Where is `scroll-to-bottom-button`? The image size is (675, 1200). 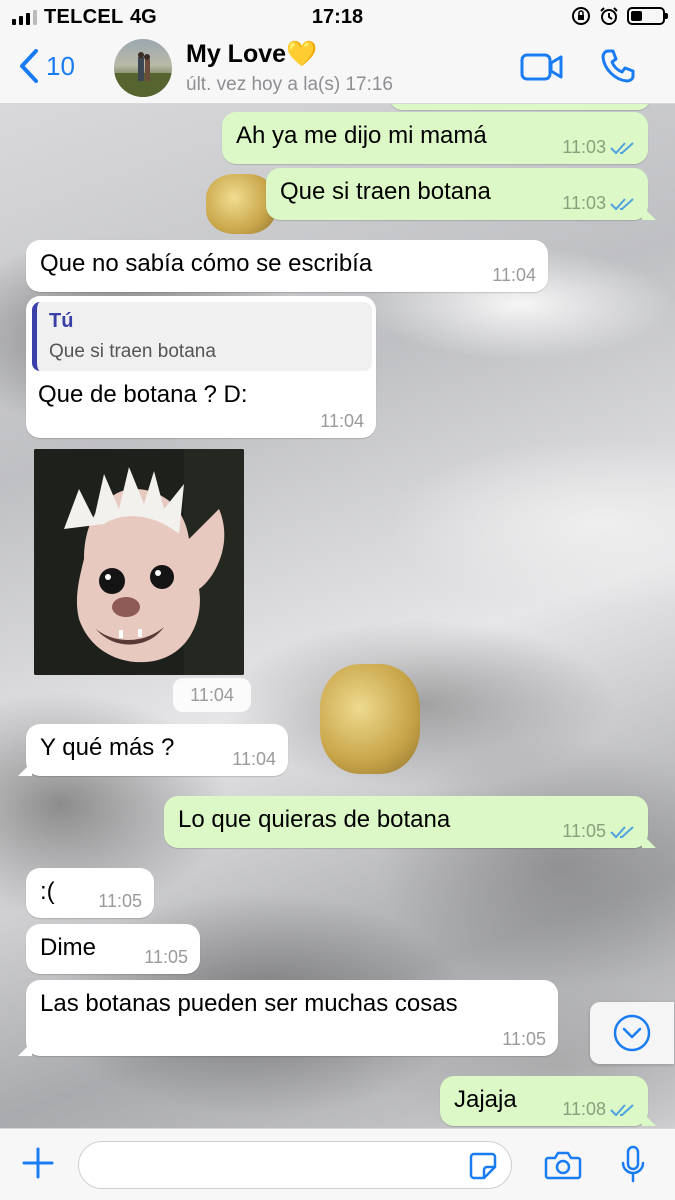
scroll-to-bottom-button is located at coordinates (632, 1033).